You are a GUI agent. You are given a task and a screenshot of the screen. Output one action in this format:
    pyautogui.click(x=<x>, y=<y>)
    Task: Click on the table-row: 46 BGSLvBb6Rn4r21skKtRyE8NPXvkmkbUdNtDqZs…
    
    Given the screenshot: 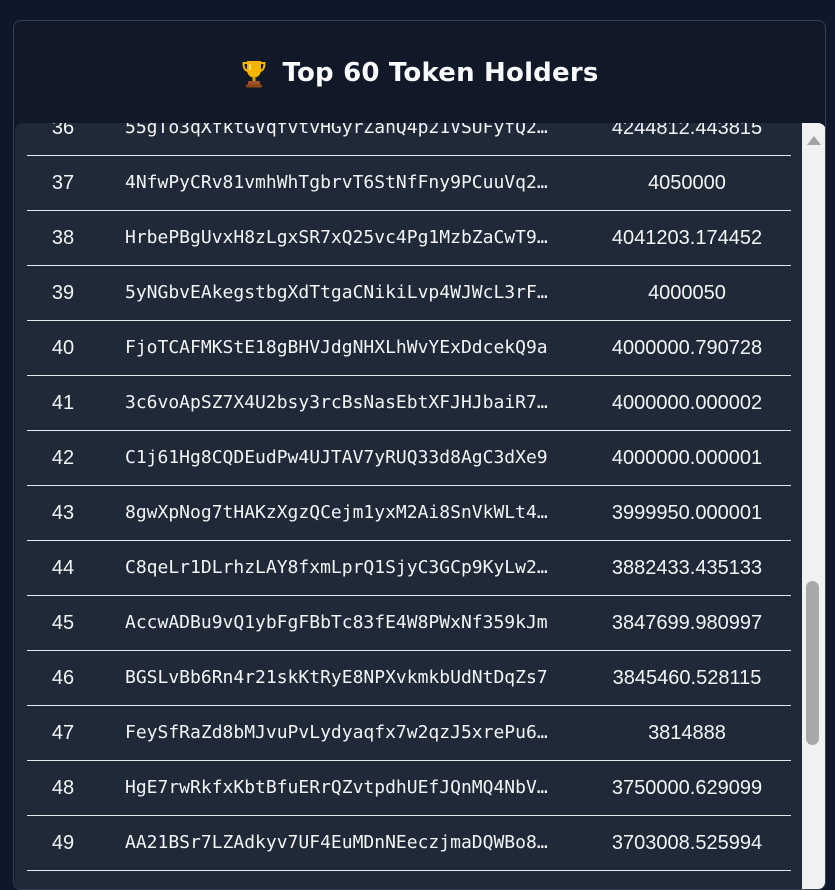 What is the action you would take?
    pyautogui.click(x=409, y=678)
    